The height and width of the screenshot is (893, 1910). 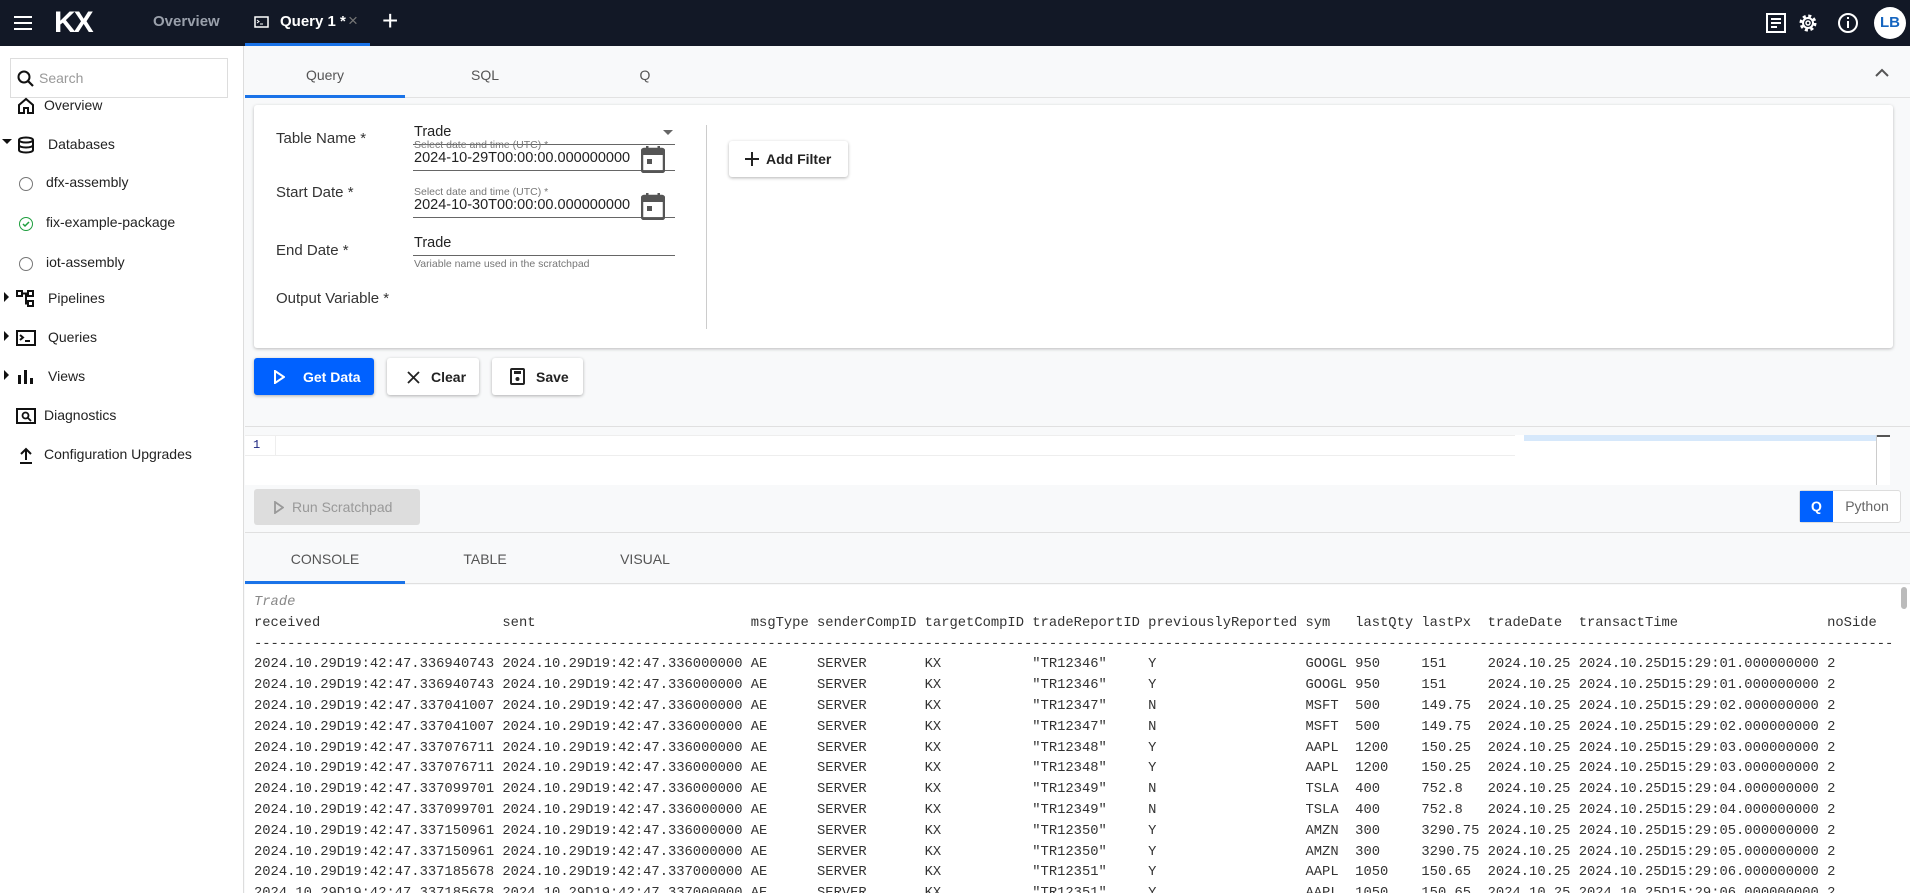 I want to click on top-bar: KX Overview Query 1 * × + LB, so click(x=955, y=23).